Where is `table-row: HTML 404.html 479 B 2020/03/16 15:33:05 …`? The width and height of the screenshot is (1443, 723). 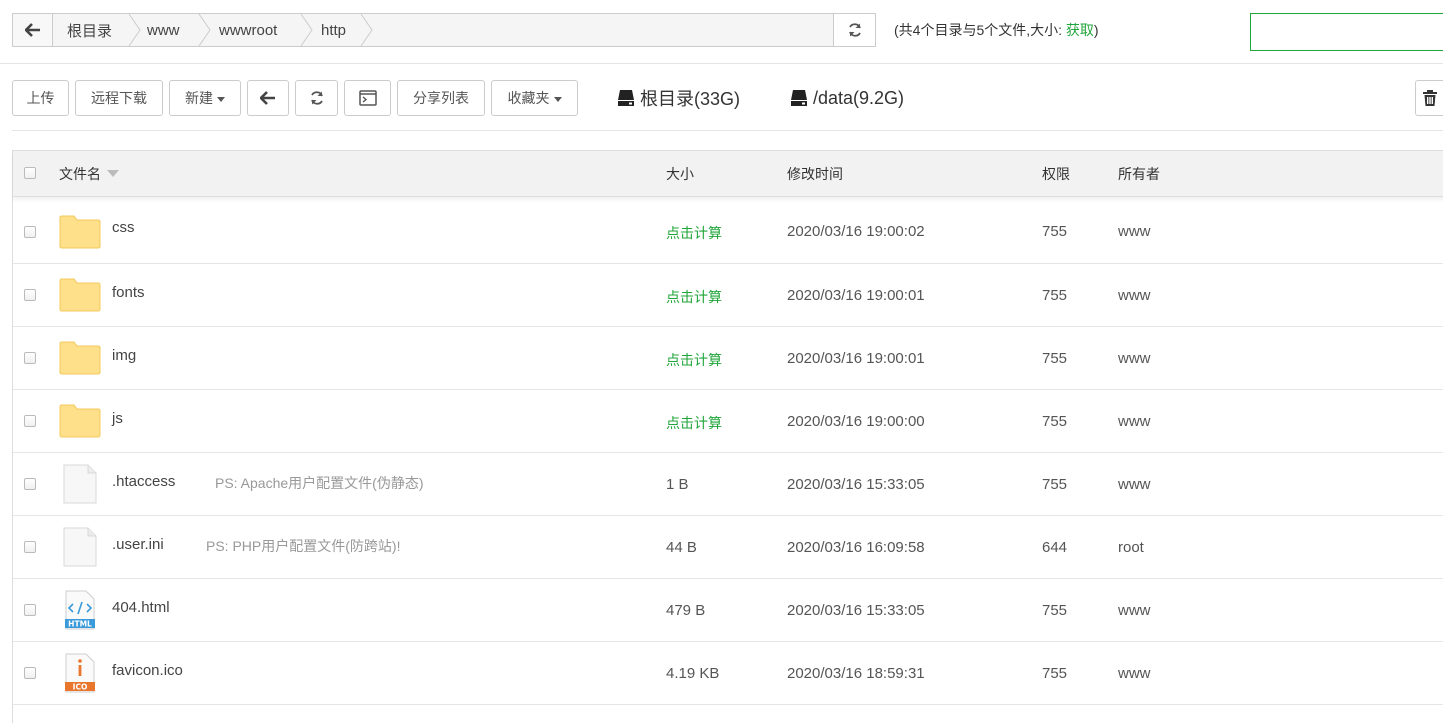
table-row: HTML 404.html 479 B 2020/03/16 15:33:05 … is located at coordinates (728, 610).